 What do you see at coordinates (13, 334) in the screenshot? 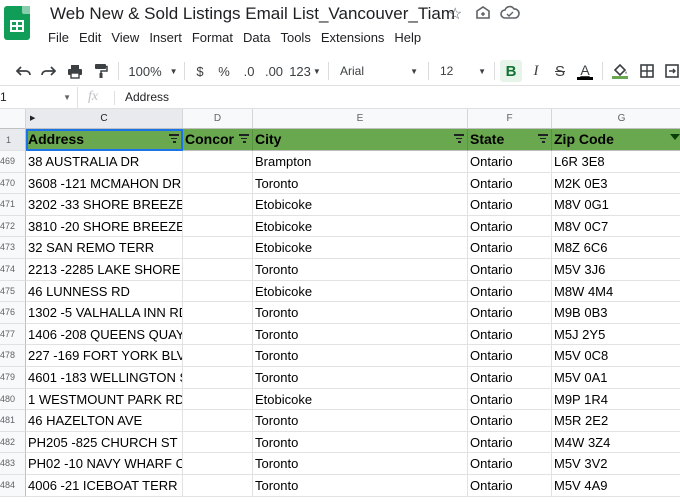
I see `row-header: 477` at bounding box center [13, 334].